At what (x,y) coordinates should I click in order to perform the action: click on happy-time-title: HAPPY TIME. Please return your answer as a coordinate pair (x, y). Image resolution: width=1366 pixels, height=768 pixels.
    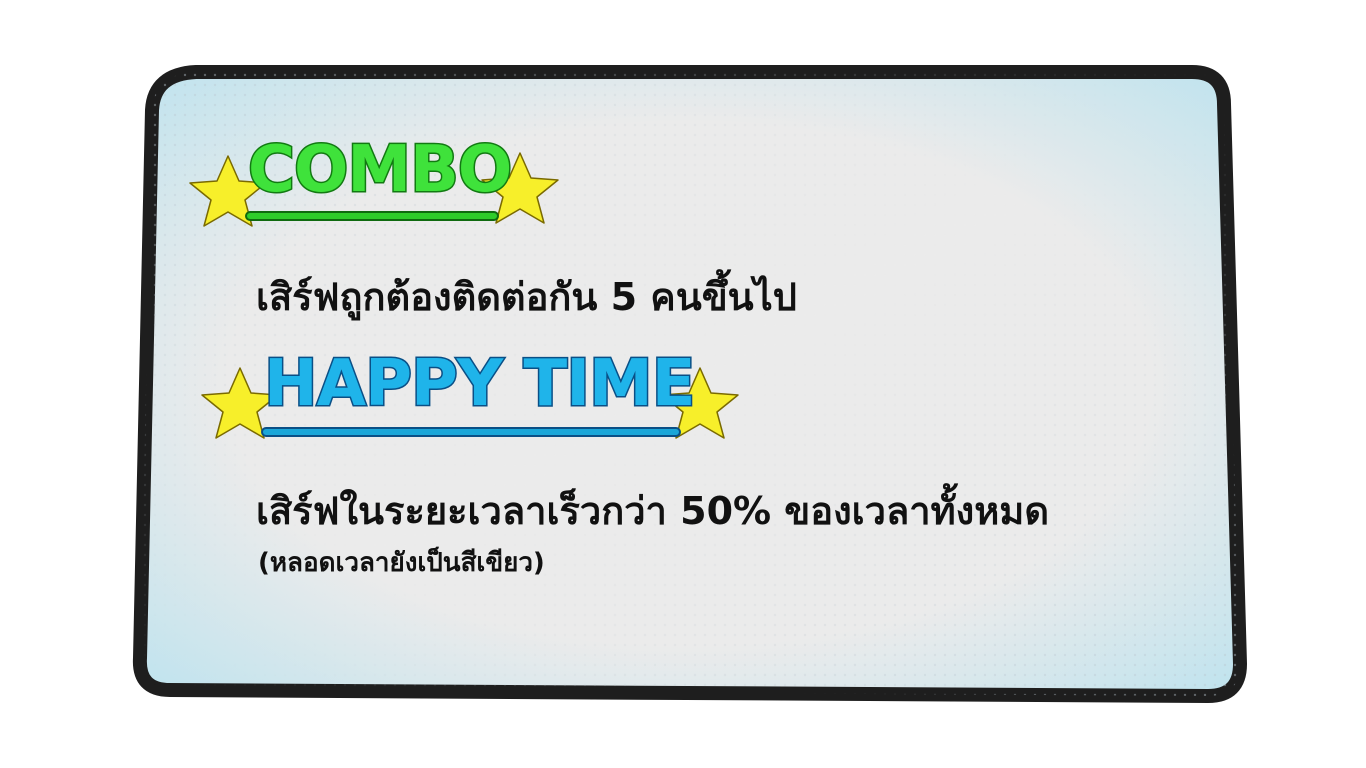
    Looking at the image, I should click on (479, 384).